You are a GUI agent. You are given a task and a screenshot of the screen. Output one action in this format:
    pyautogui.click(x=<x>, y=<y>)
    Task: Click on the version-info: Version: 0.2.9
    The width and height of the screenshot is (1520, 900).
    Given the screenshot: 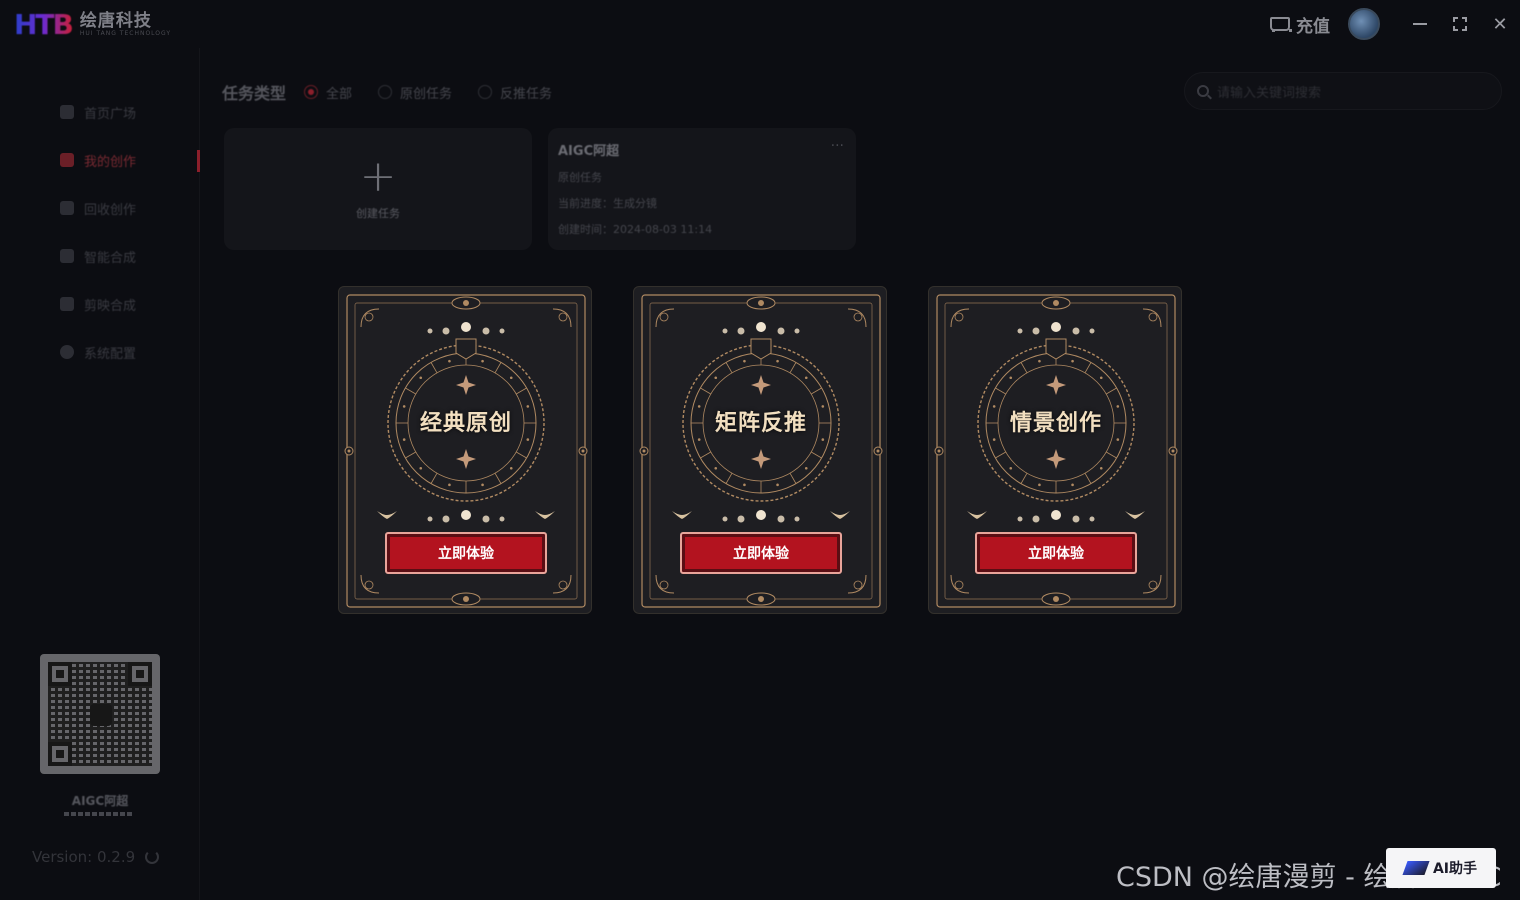 What is the action you would take?
    pyautogui.click(x=96, y=857)
    